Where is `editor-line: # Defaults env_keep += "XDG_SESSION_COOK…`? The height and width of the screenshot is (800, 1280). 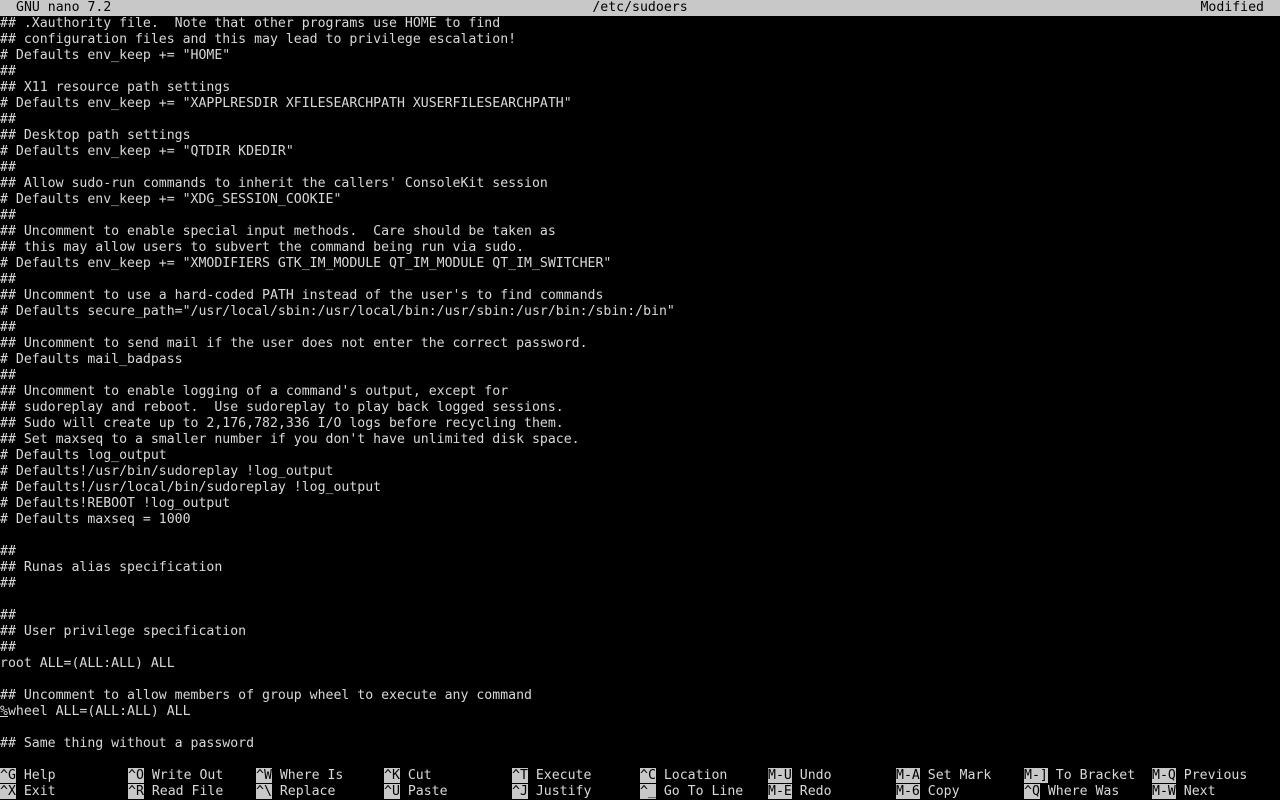
editor-line: # Defaults env_keep += "XDG_SESSION_COOK… is located at coordinates (640, 200).